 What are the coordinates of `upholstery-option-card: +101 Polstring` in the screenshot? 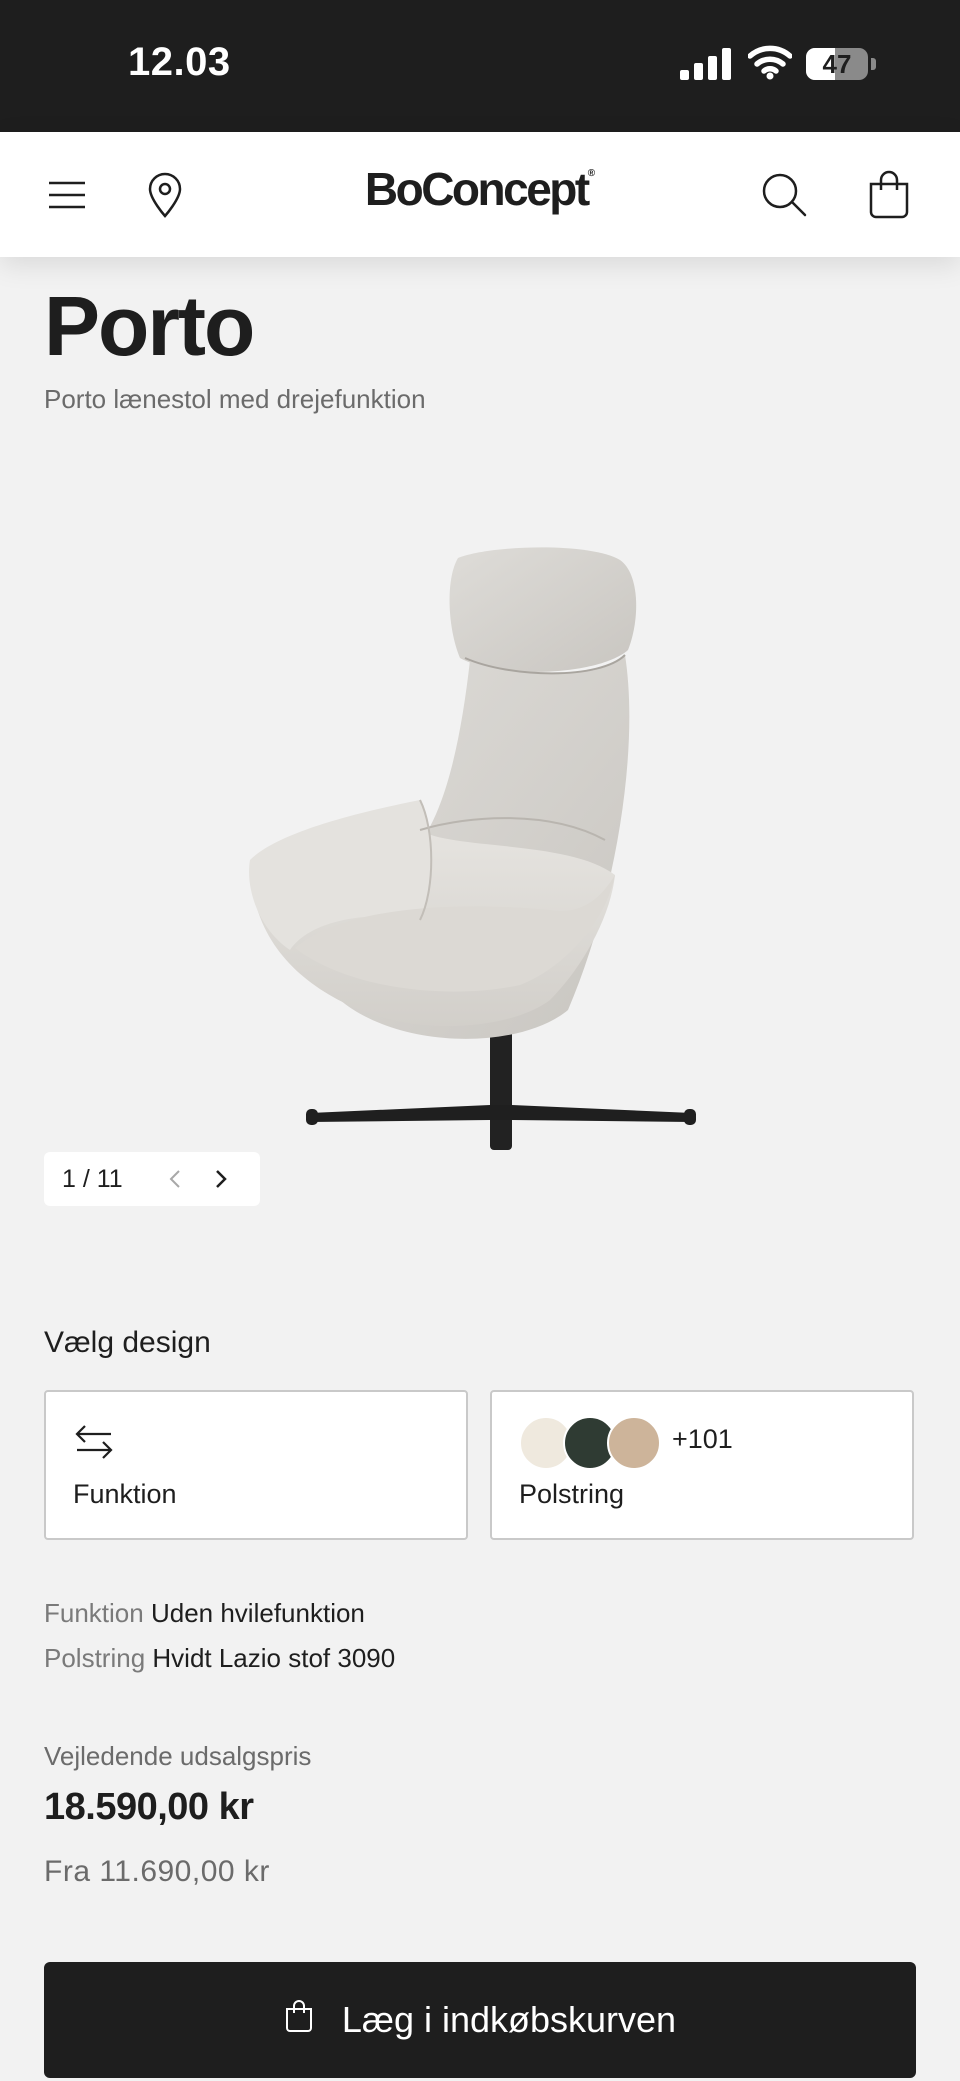 It's located at (702, 1465).